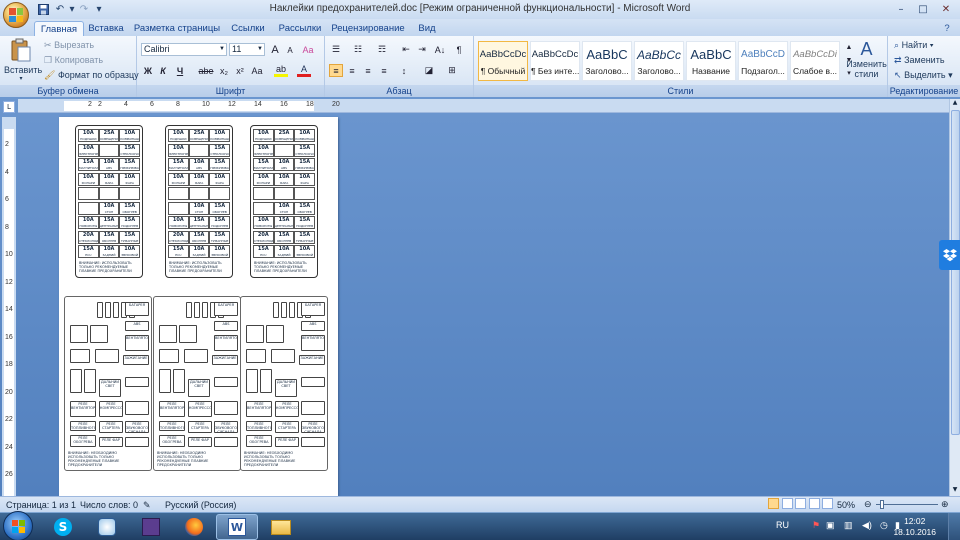  I want to click on subscript-button: x₂, so click(224, 70).